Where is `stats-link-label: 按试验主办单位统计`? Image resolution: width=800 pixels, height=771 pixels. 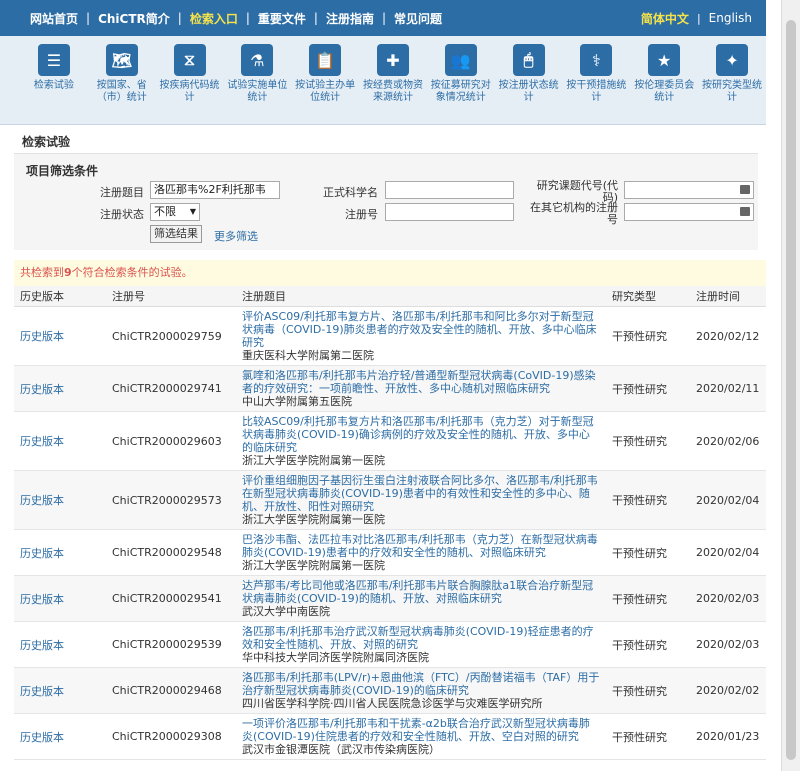 stats-link-label: 按试验主办单位统计 is located at coordinates (325, 92).